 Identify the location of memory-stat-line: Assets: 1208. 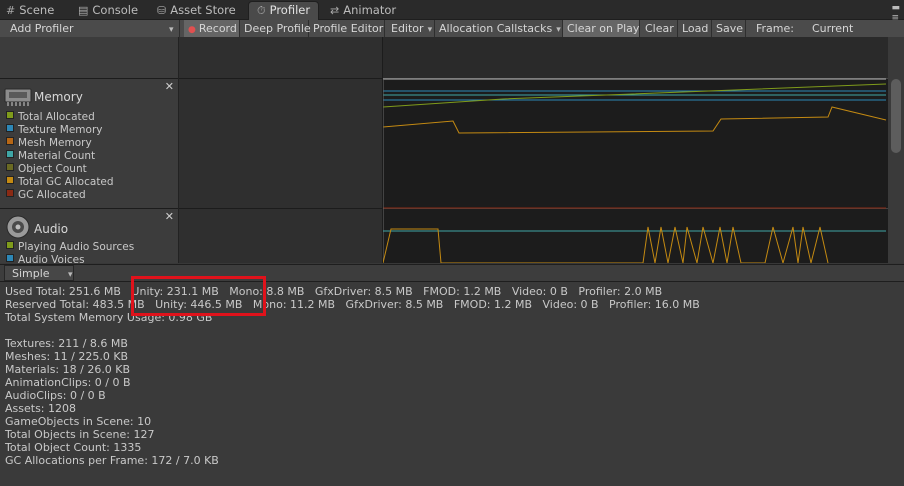
(40, 408).